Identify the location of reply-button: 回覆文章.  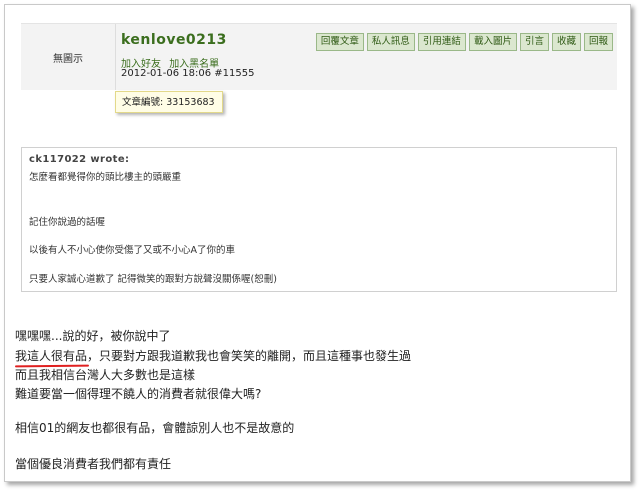
(339, 42).